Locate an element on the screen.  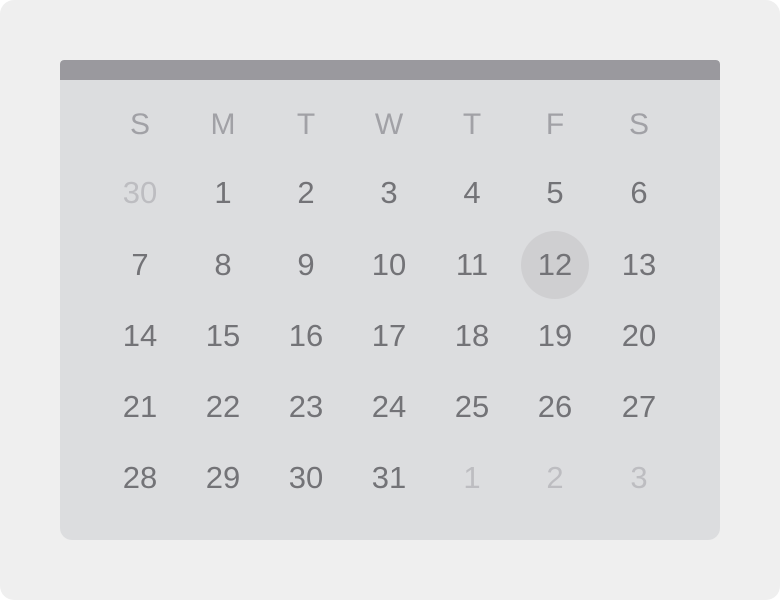
day-cell: 29 is located at coordinates (223, 478).